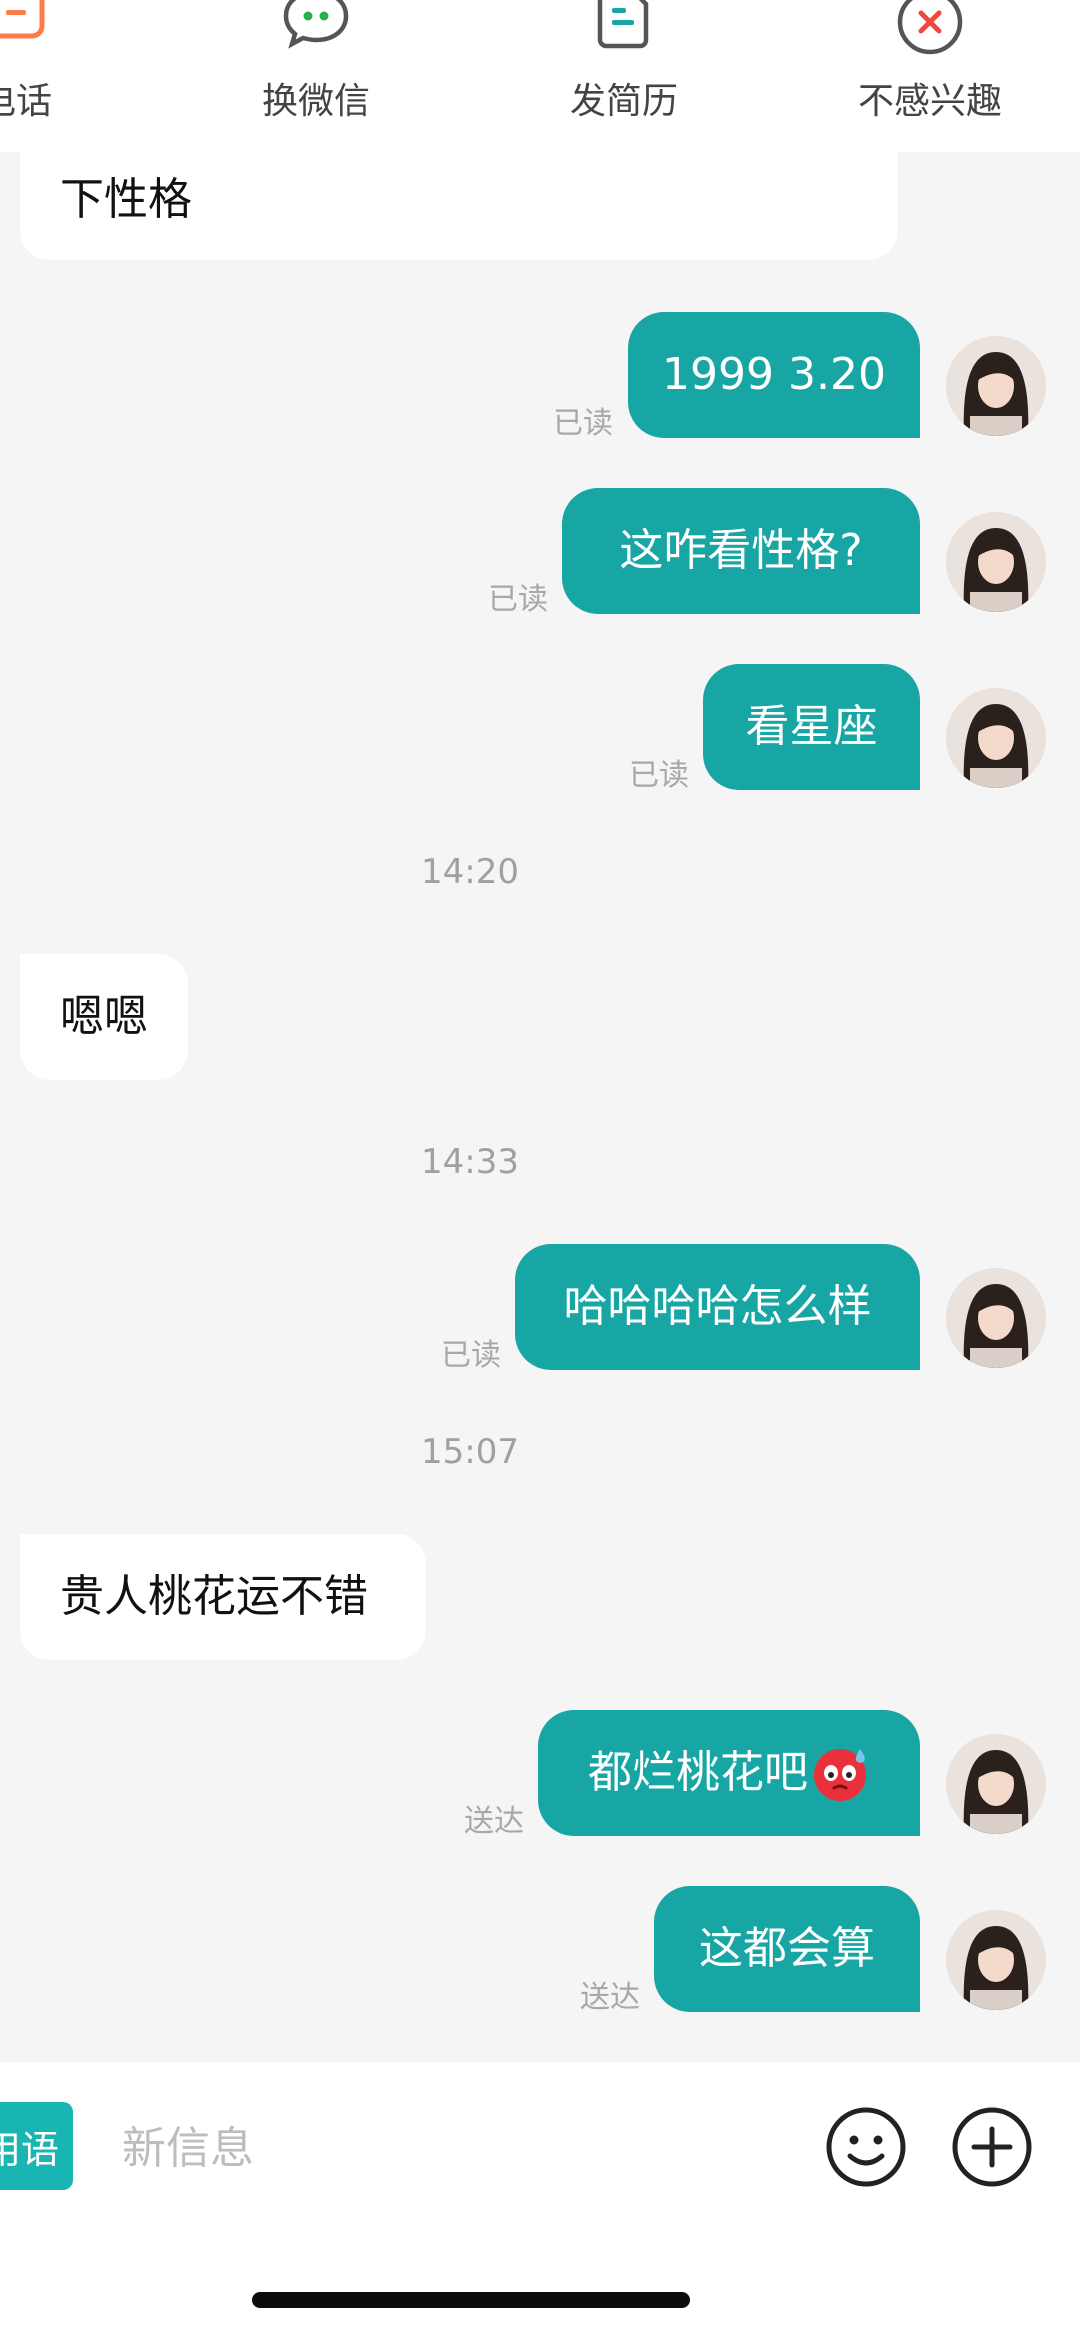 The height and width of the screenshot is (2338, 1080). Describe the element at coordinates (315, 101) in the screenshot. I see `exchange-wechat-label: 换微信` at that location.